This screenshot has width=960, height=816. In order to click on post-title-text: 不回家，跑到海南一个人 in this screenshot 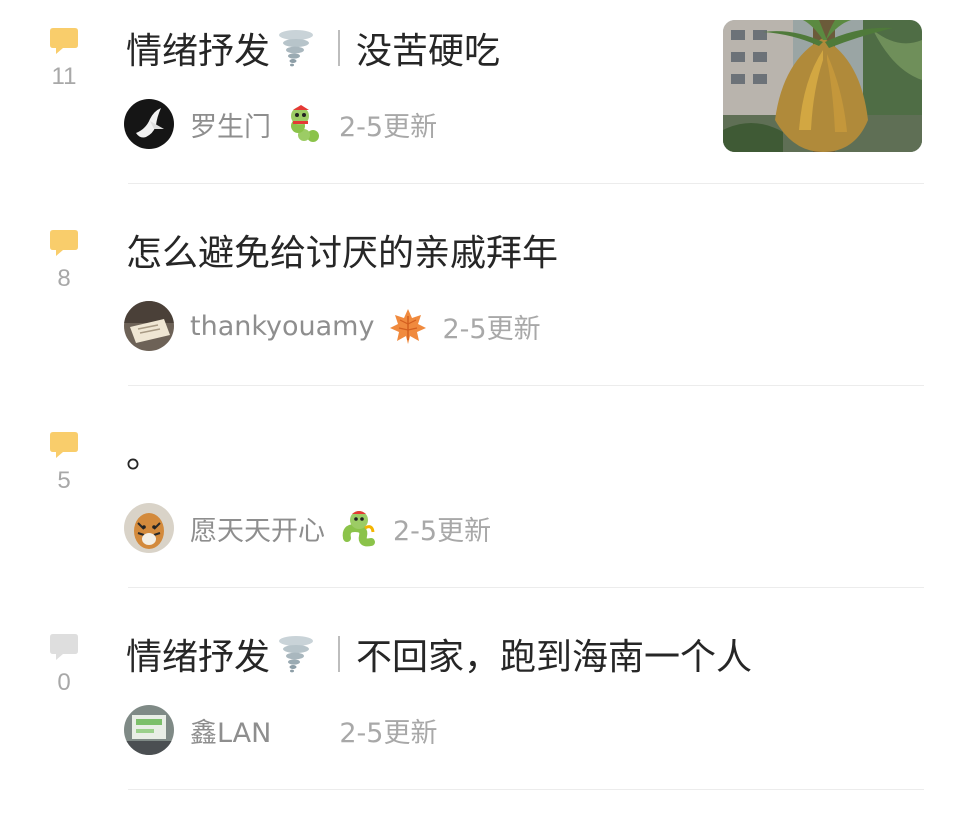, I will do `click(554, 657)`.